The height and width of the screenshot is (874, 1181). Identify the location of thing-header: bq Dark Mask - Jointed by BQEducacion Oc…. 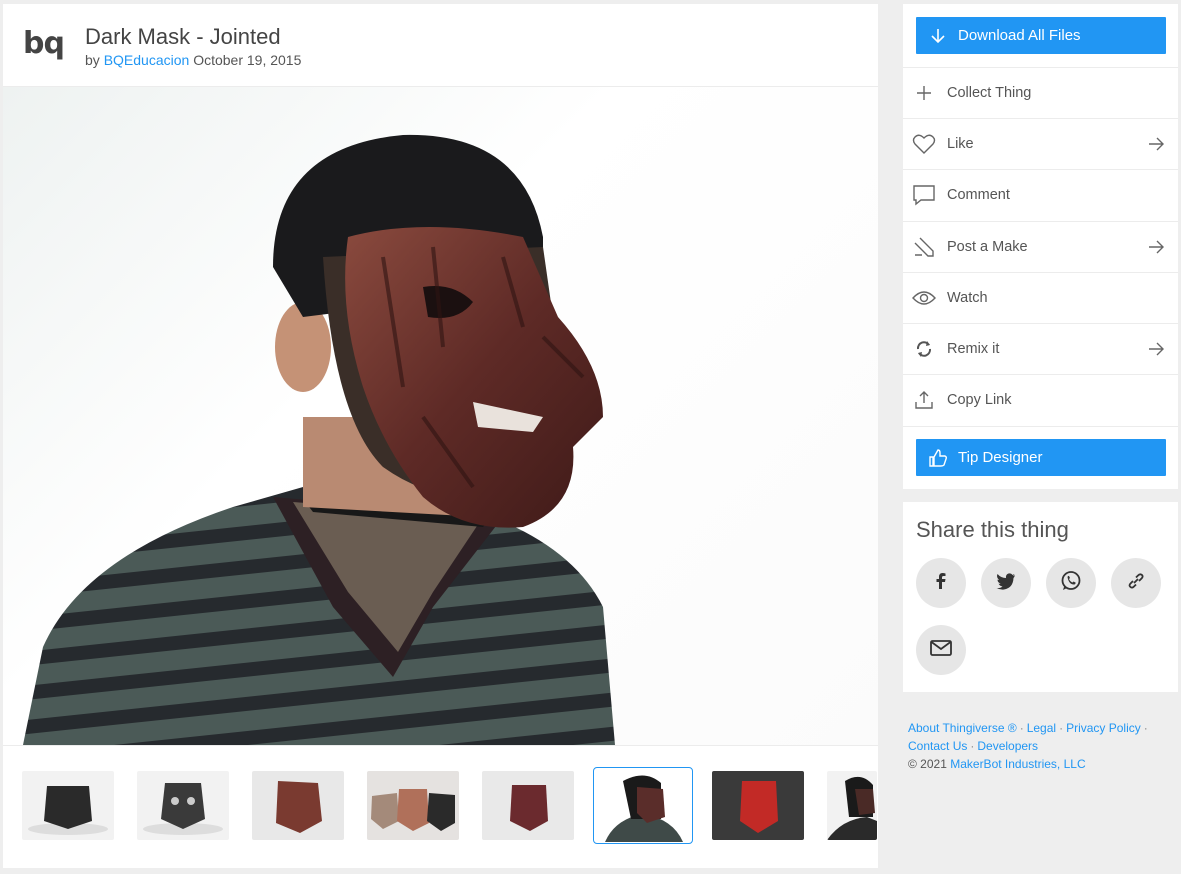
(440, 45).